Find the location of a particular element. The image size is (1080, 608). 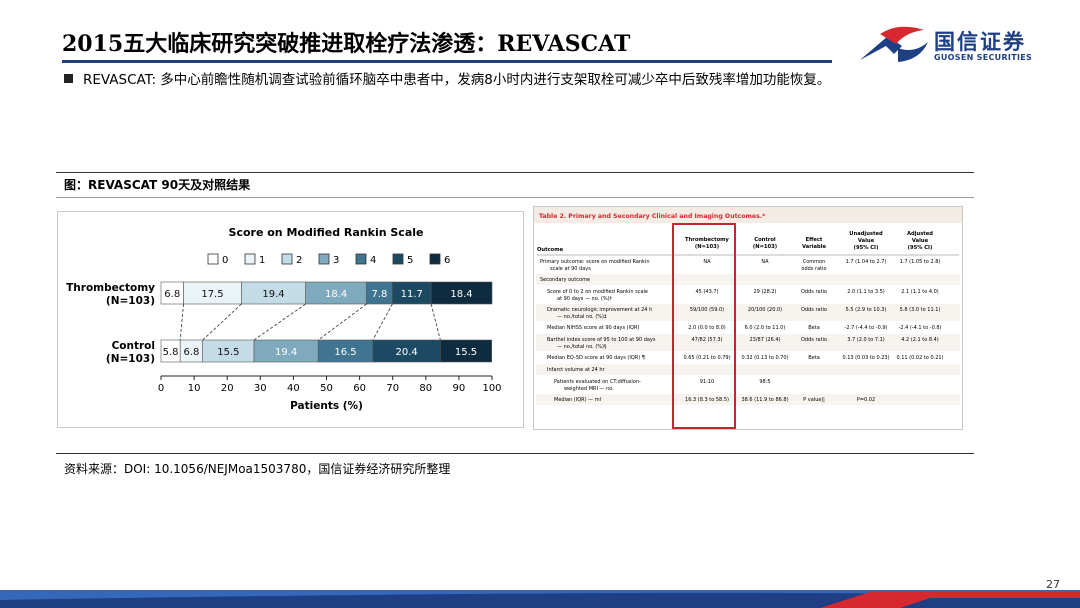

table-cell: 4.2 (2.1 to 8.4) is located at coordinates (920, 340).